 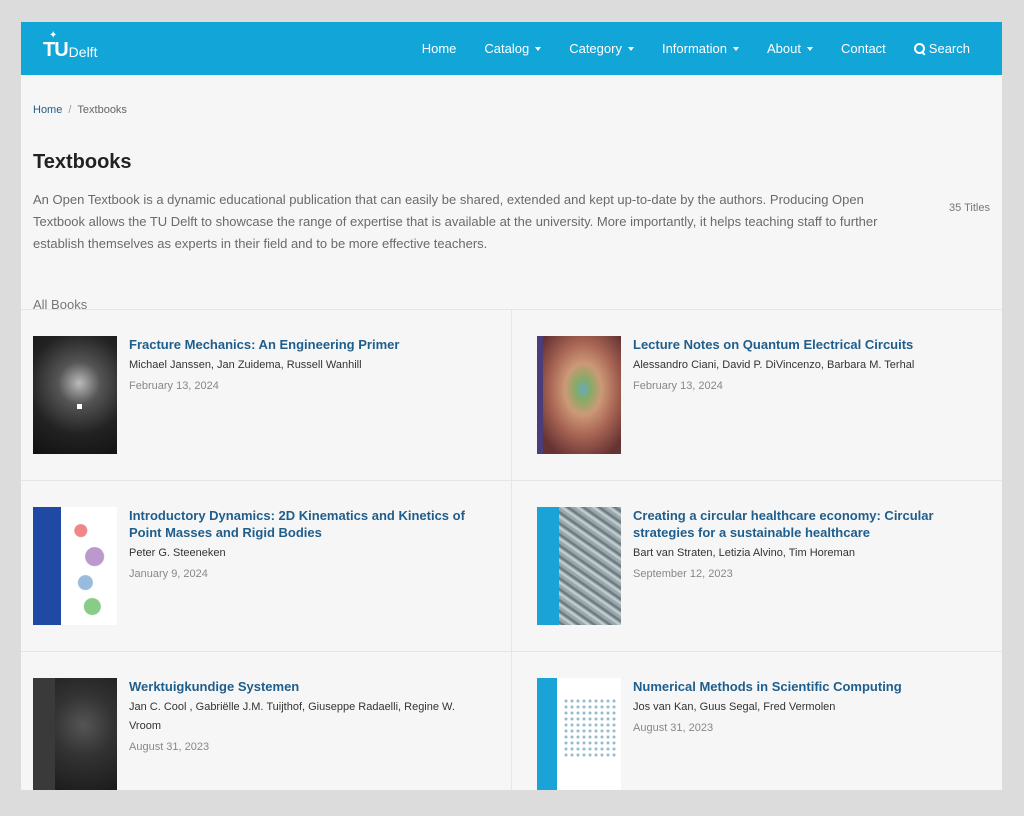 What do you see at coordinates (969, 208) in the screenshot?
I see `titles-count: 35 Titles` at bounding box center [969, 208].